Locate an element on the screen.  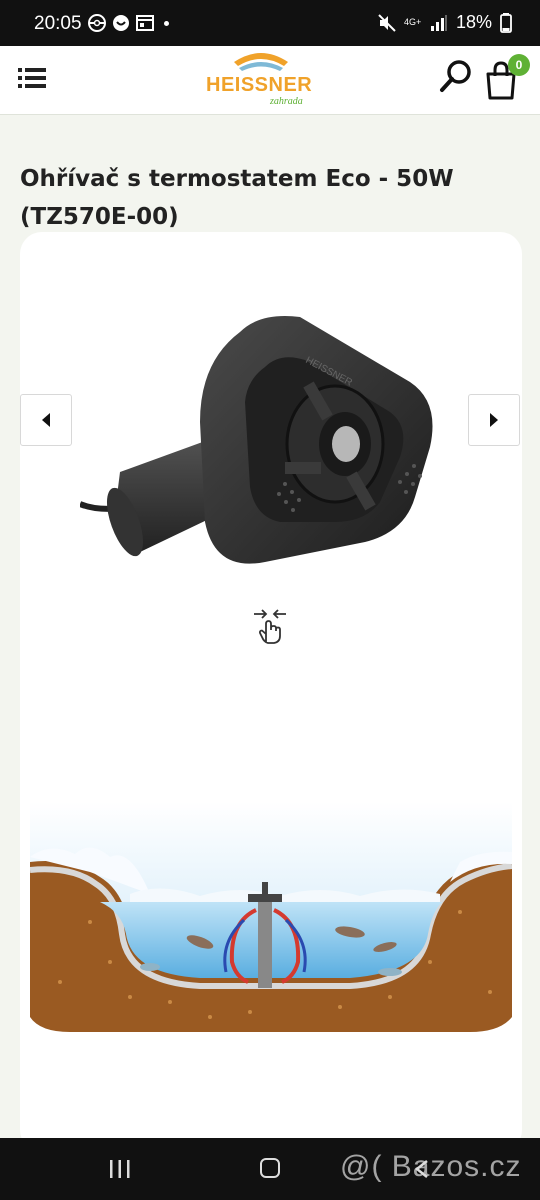
heissner-logo: HEISSNER zahrada is located at coordinates (261, 81).